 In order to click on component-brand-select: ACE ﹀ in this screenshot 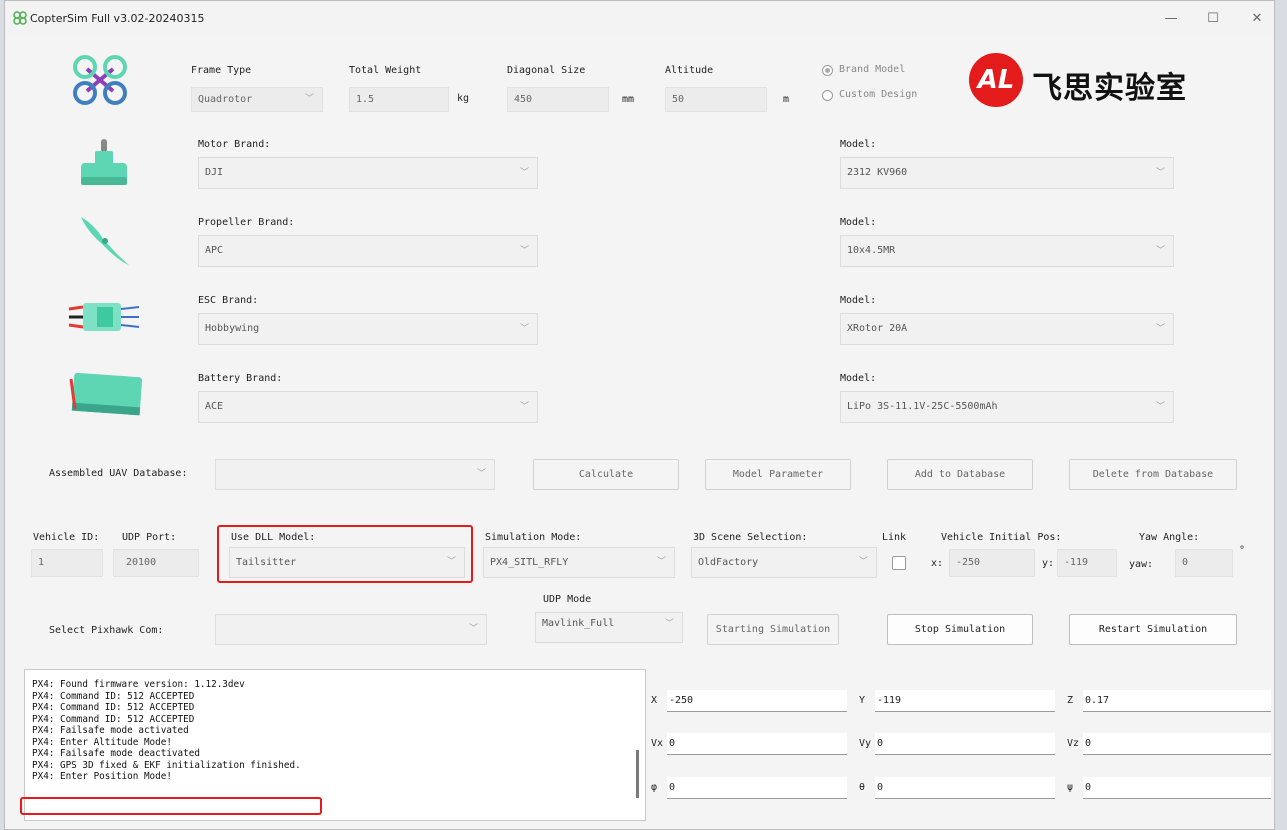, I will do `click(368, 407)`.